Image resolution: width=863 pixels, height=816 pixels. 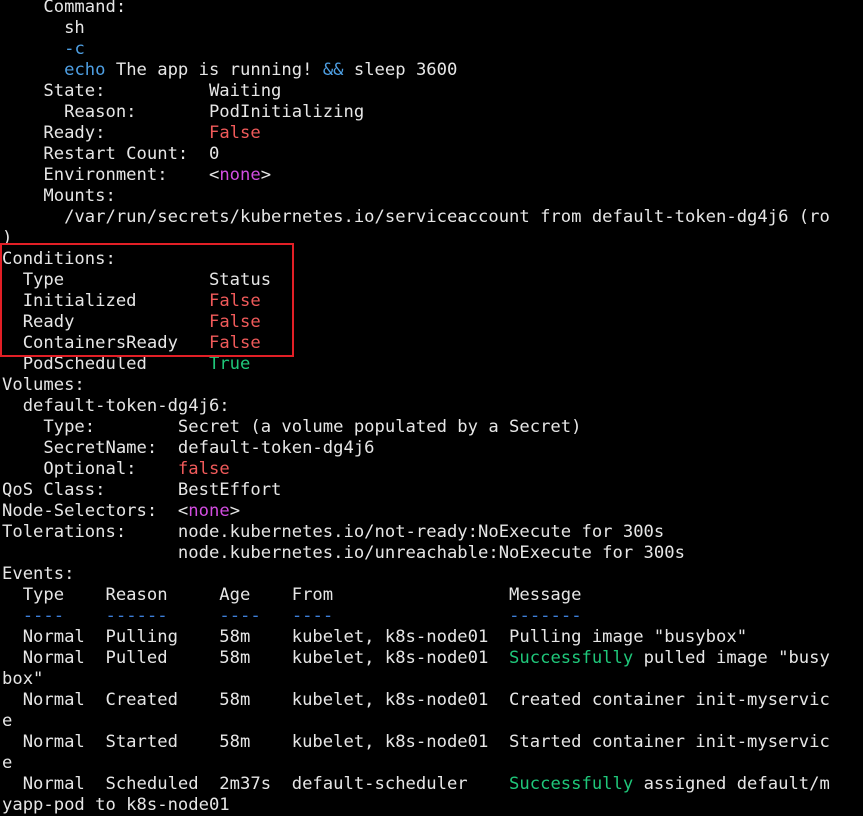 I want to click on terminal-line: ContainersReady False, so click(x=432, y=343).